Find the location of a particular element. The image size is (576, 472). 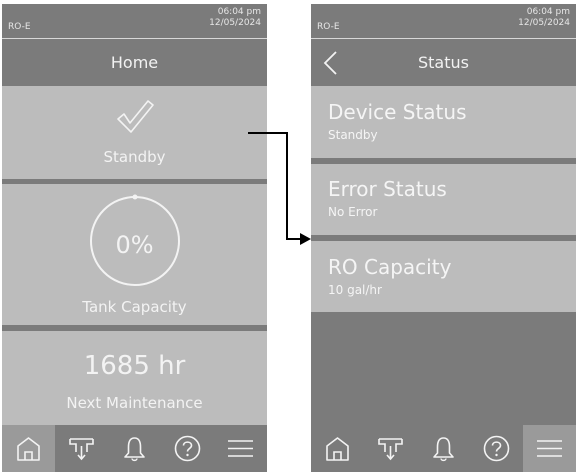

item-title: Error Status is located at coordinates (387, 189).